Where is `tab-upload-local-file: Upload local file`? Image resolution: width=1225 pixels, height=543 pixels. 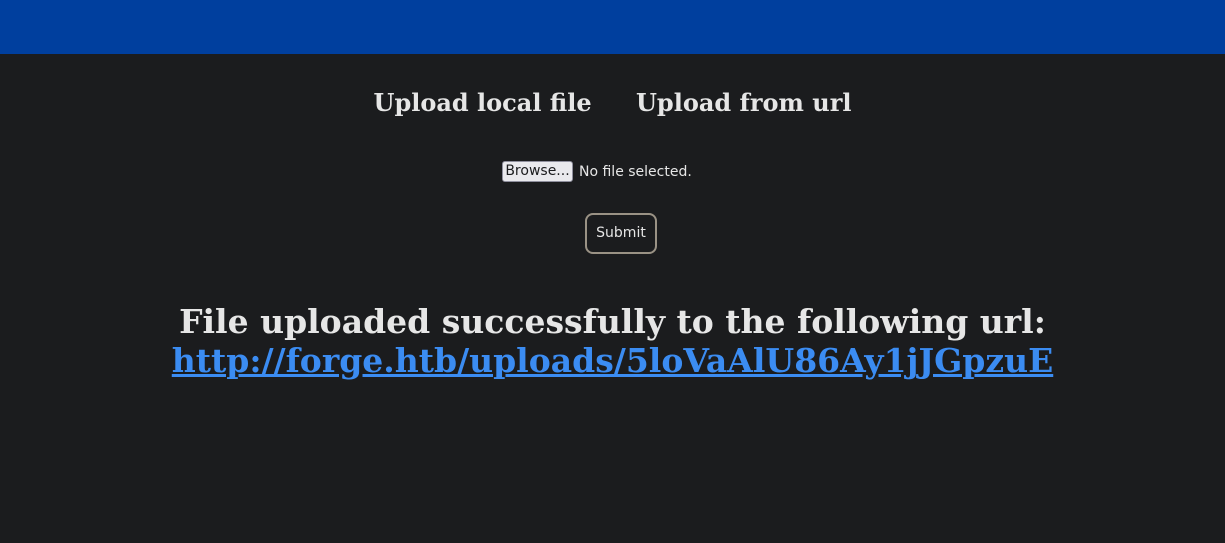 tab-upload-local-file: Upload local file is located at coordinates (483, 102).